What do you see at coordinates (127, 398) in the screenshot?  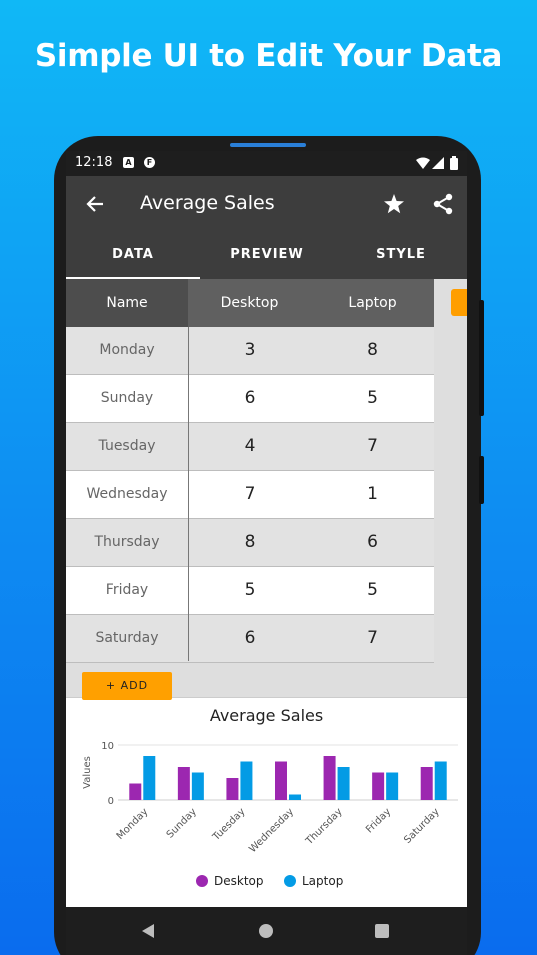 I see `cell-name: Sunday` at bounding box center [127, 398].